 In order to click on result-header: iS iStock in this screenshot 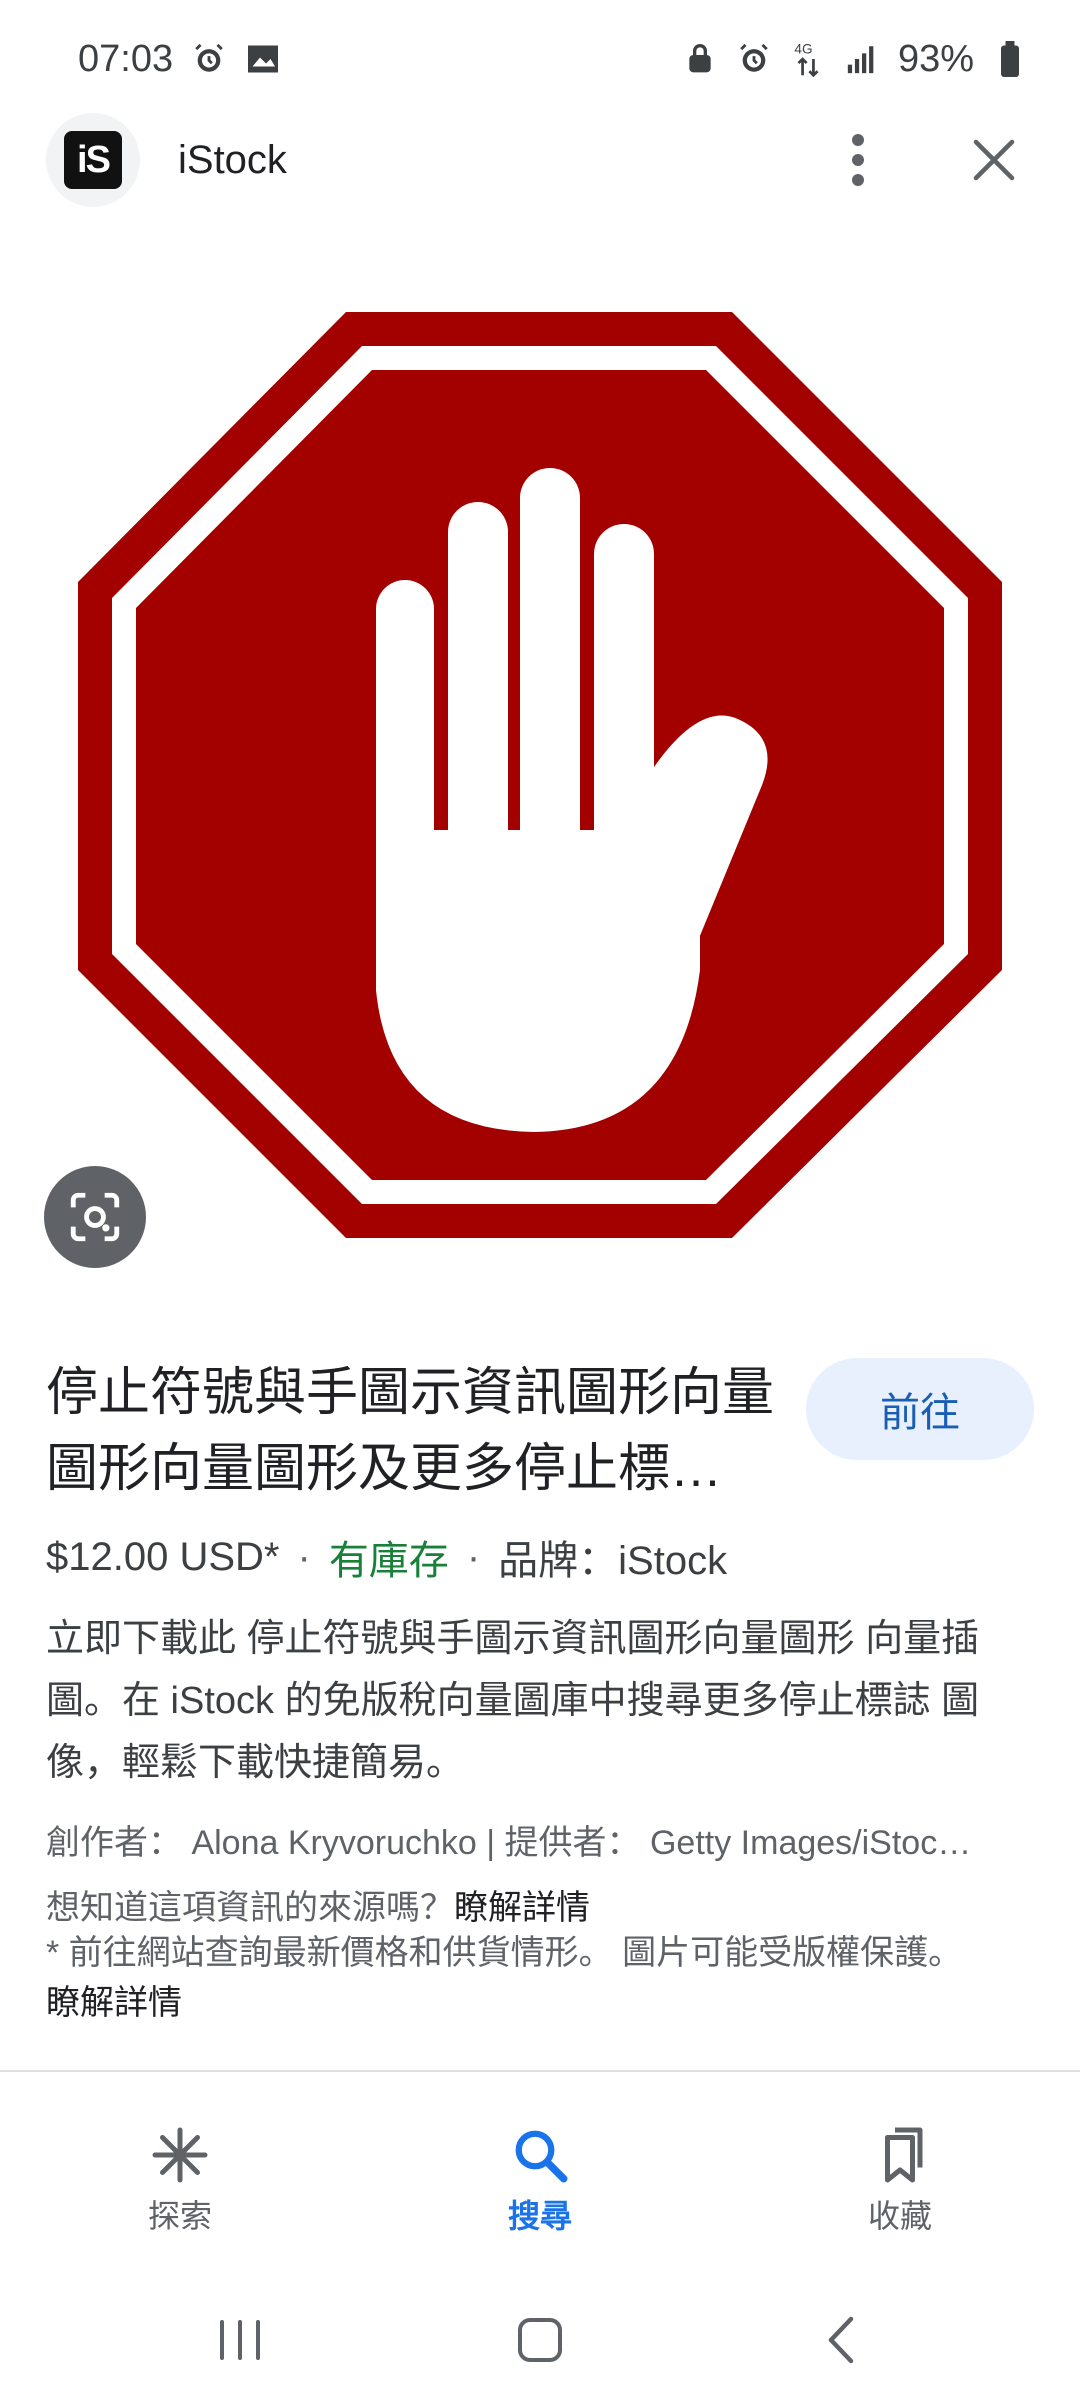, I will do `click(540, 160)`.